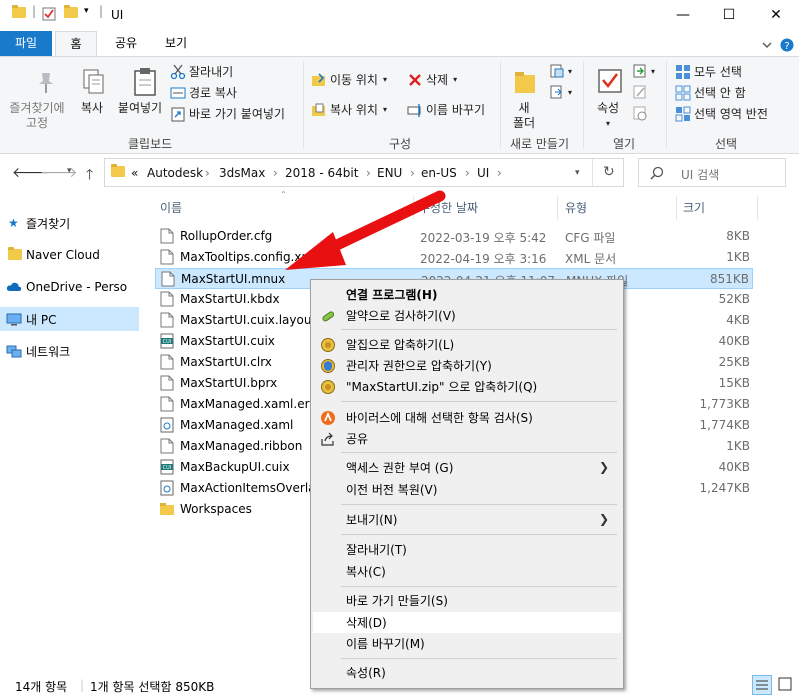 This screenshot has width=799, height=698. I want to click on rename-button: 이름 바꾸기, so click(446, 109).